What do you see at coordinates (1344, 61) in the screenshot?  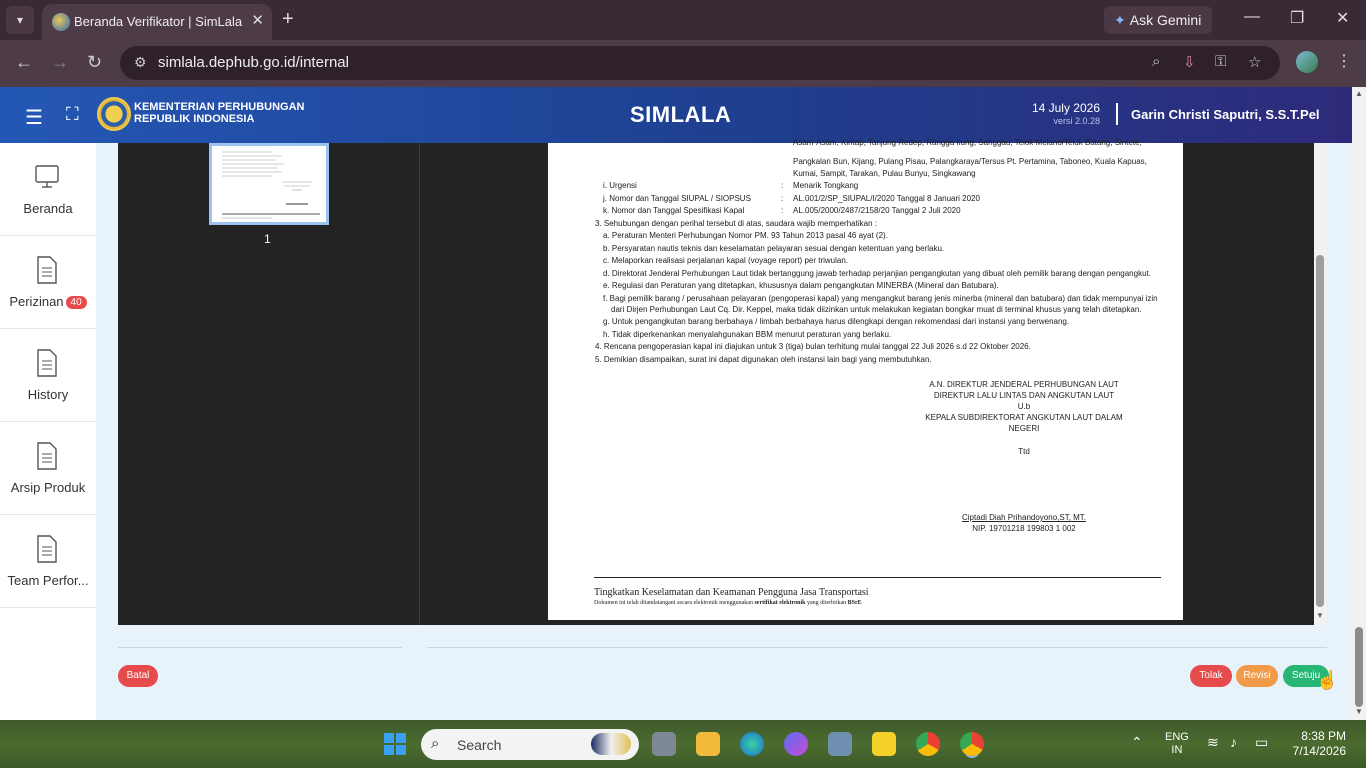 I see `browser-menu-icon: ⋮` at bounding box center [1344, 61].